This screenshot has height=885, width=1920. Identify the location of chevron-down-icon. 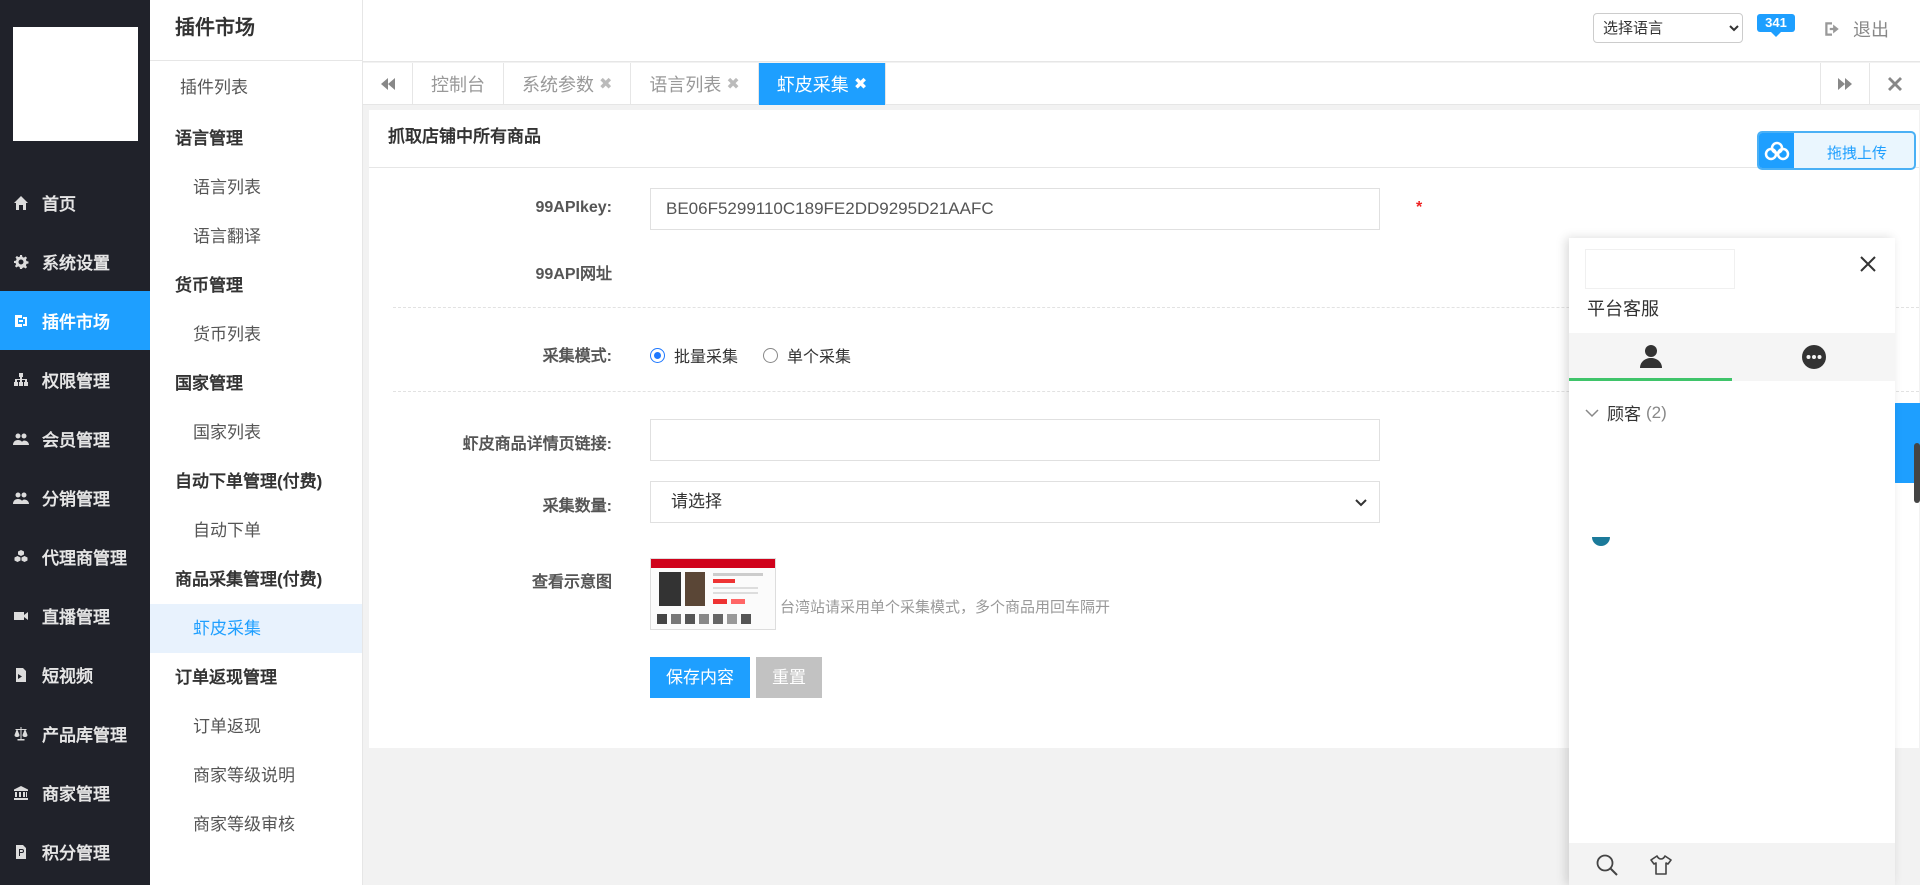
(1592, 412).